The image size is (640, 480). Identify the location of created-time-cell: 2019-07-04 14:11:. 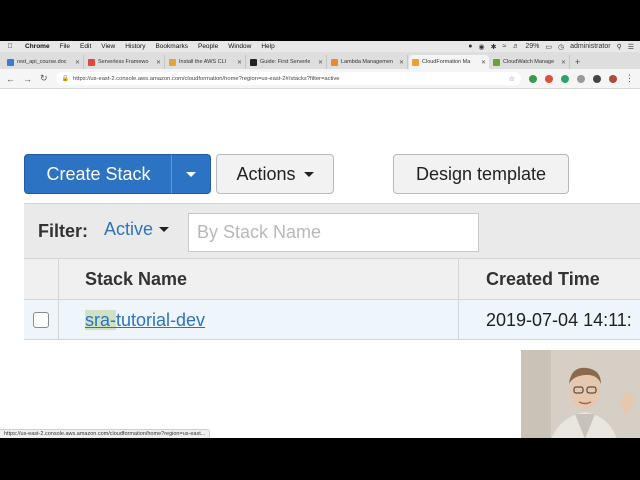
(559, 319).